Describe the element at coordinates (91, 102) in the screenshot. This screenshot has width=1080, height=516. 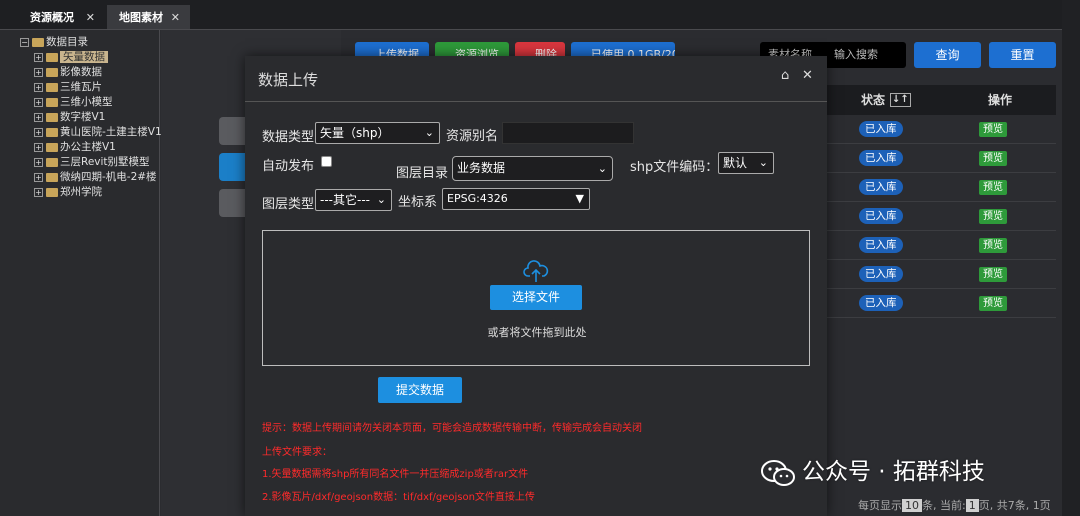
I see `tree-item: + 三维小模型` at that location.